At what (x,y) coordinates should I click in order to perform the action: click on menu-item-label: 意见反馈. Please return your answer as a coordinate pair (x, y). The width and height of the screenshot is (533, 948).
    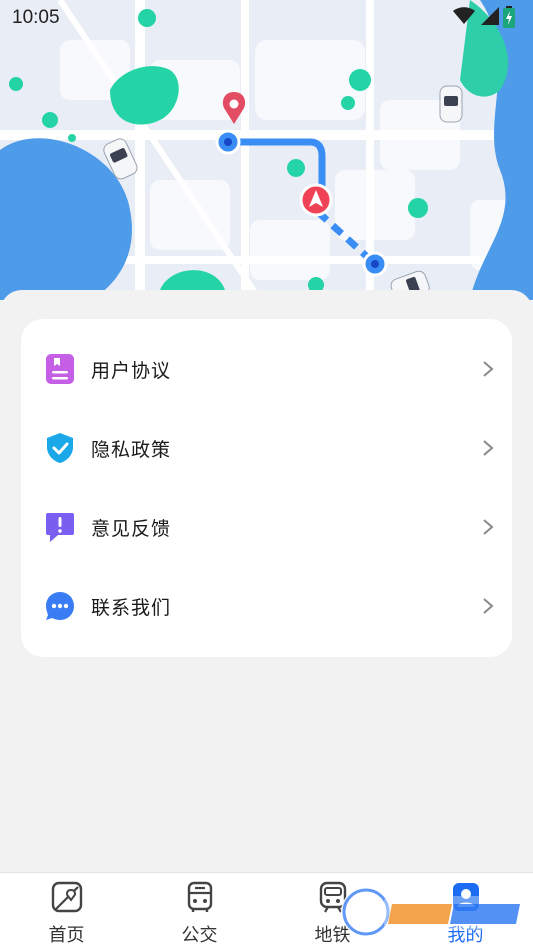
    Looking at the image, I should click on (131, 529).